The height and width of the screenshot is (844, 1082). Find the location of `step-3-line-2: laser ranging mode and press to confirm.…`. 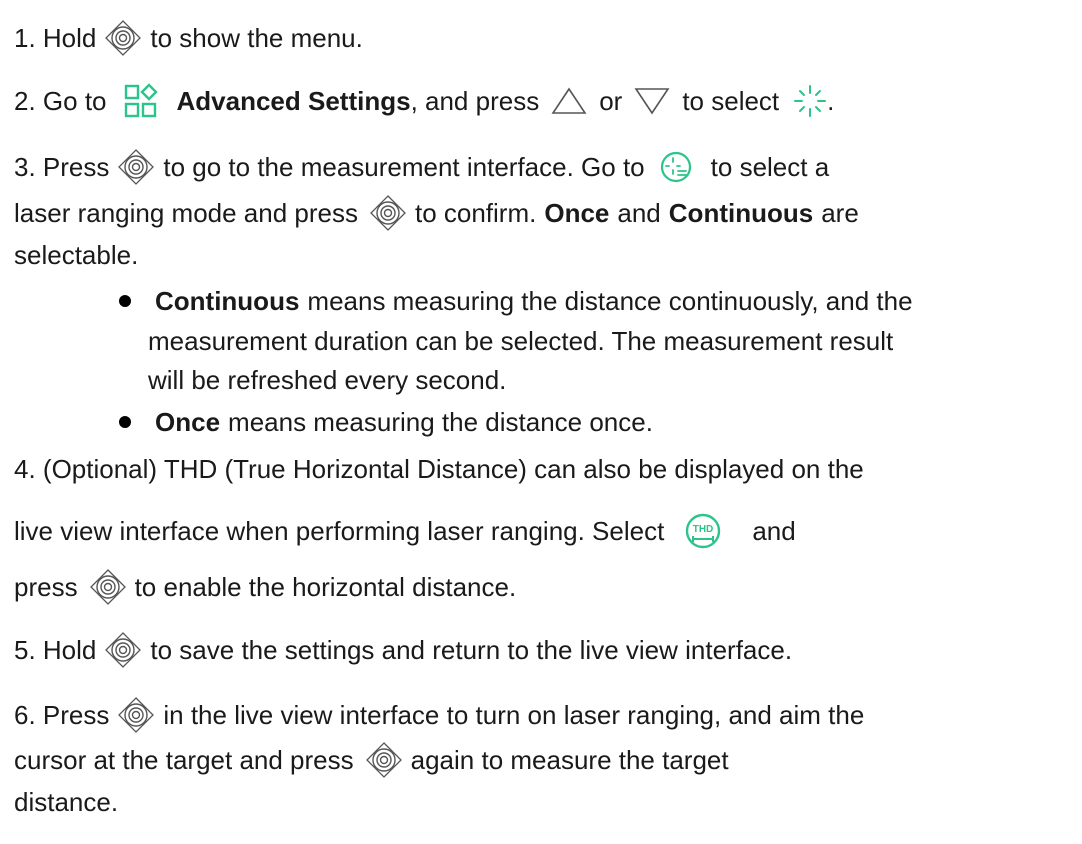

step-3-line-2: laser ranging mode and press to confirm.… is located at coordinates (436, 213).